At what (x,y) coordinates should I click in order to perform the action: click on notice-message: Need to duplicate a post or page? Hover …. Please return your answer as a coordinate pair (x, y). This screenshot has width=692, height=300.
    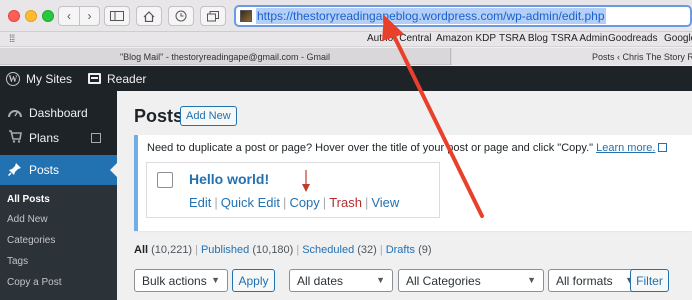
    Looking at the image, I should click on (370, 148).